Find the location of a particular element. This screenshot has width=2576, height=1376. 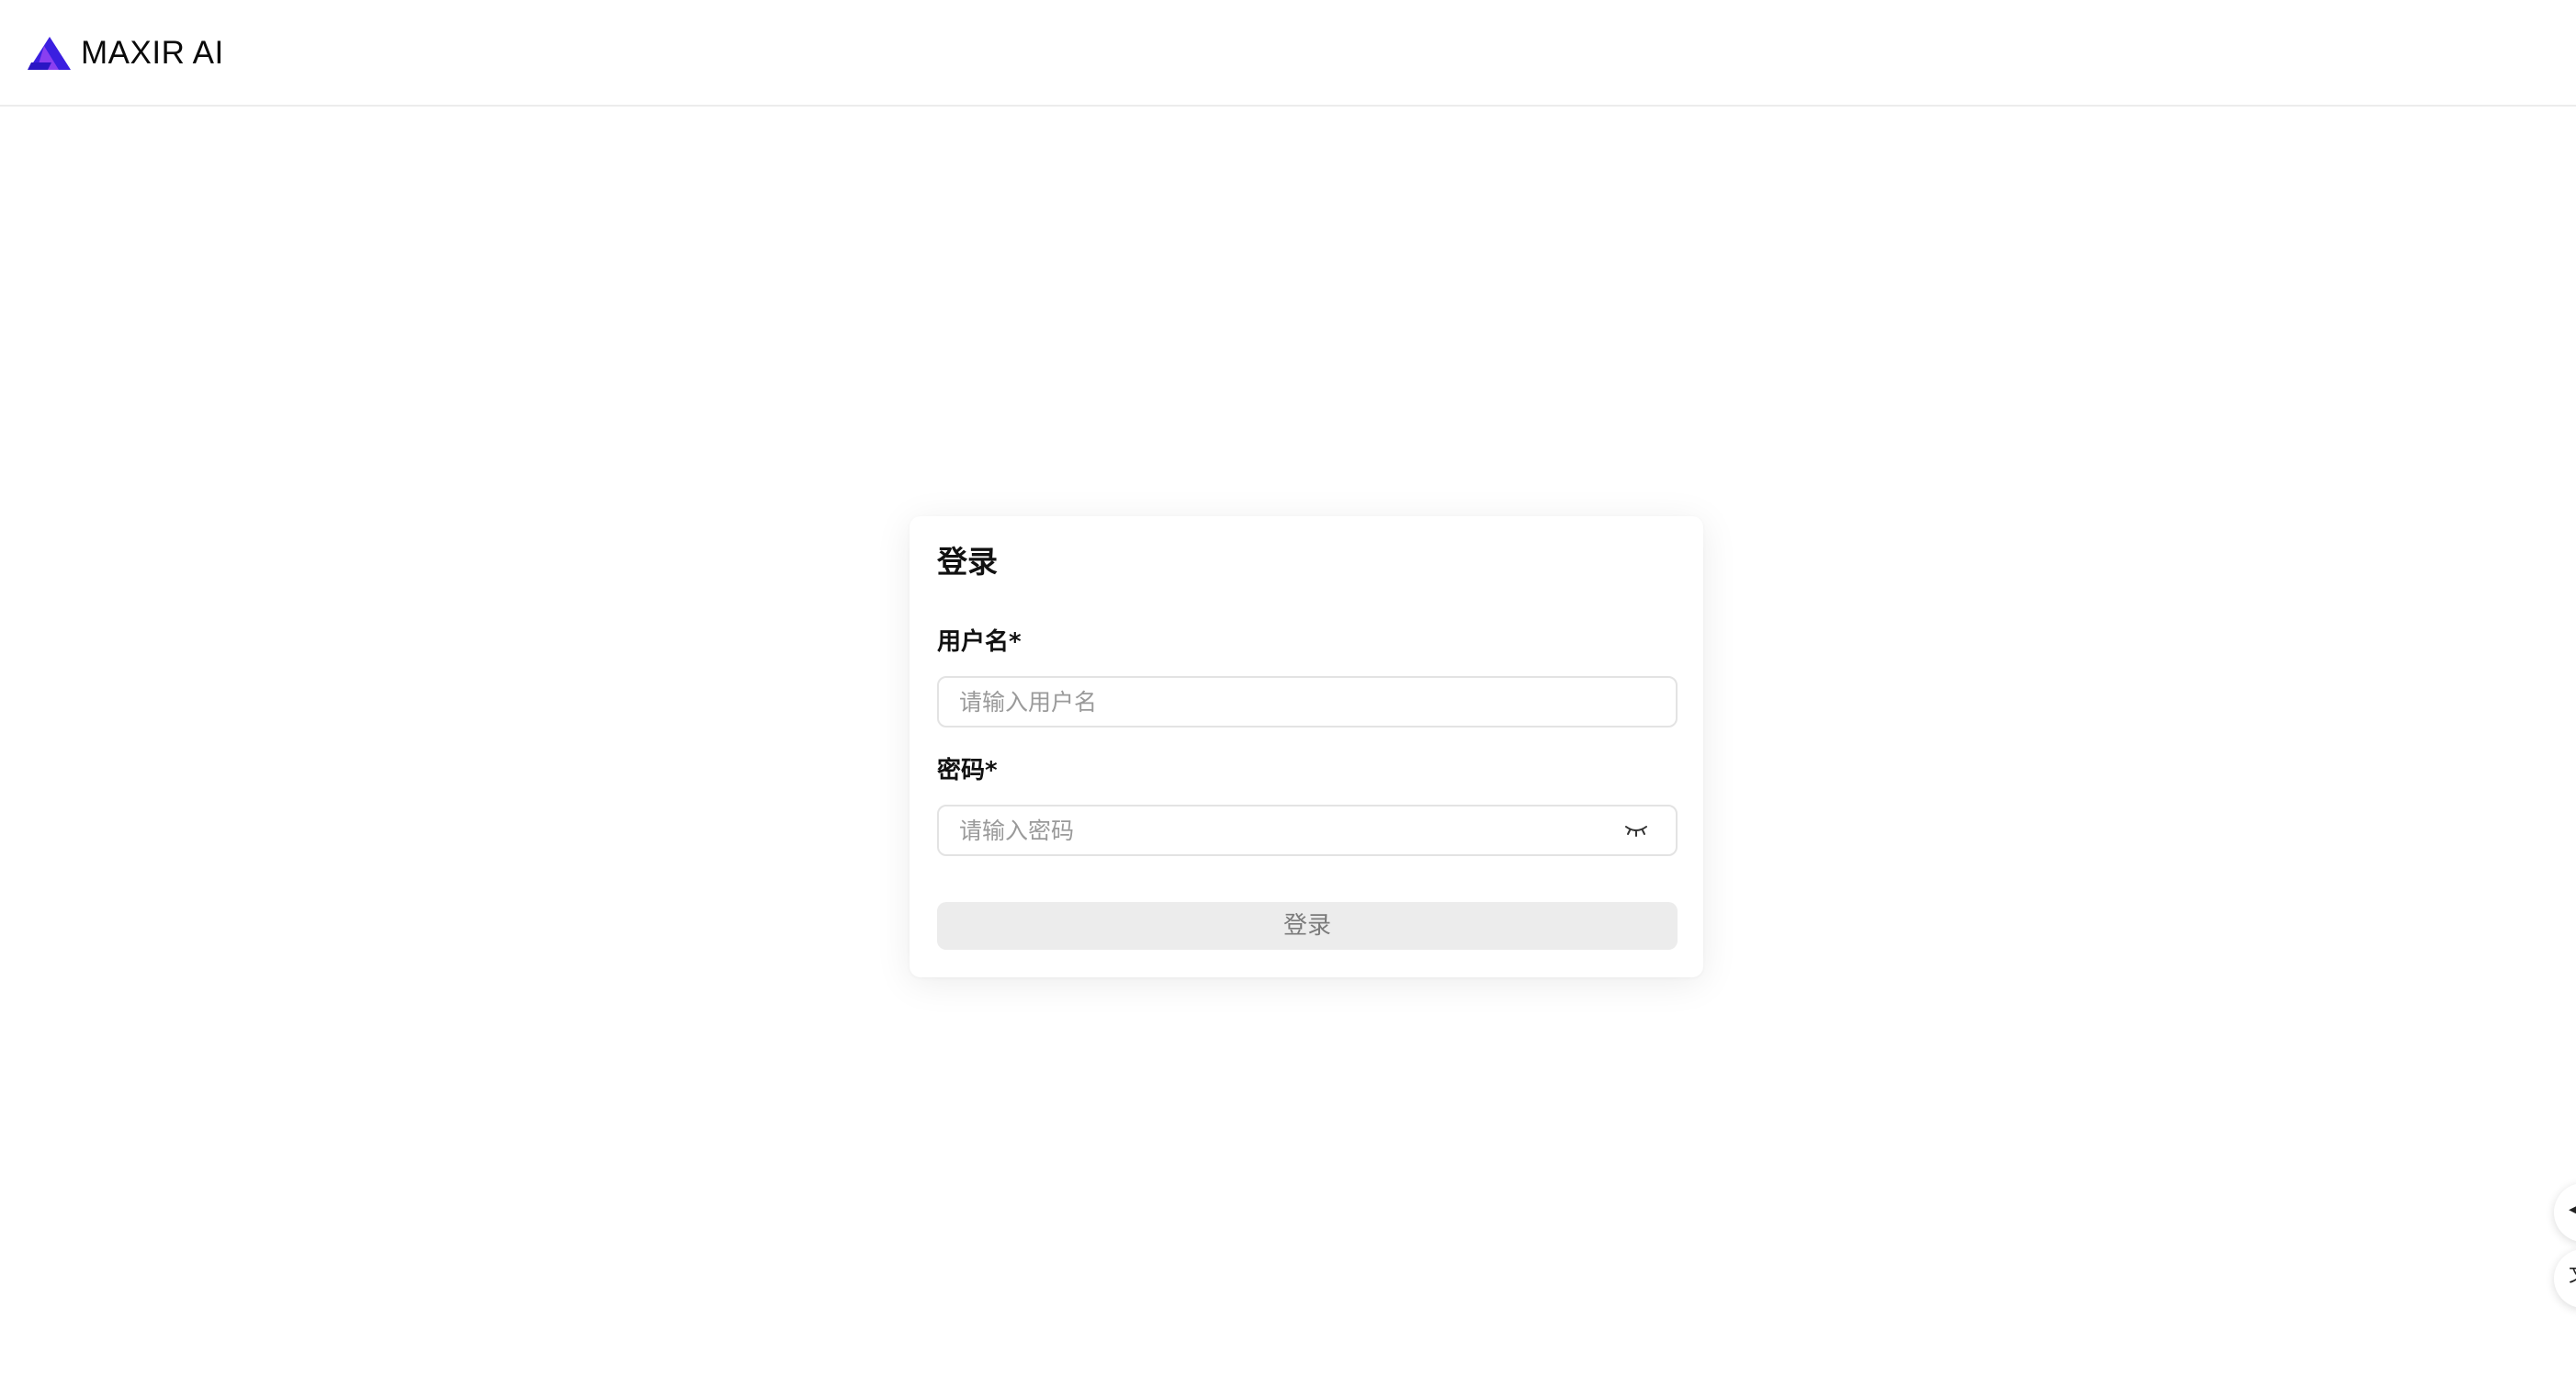

username-input is located at coordinates (1307, 702).